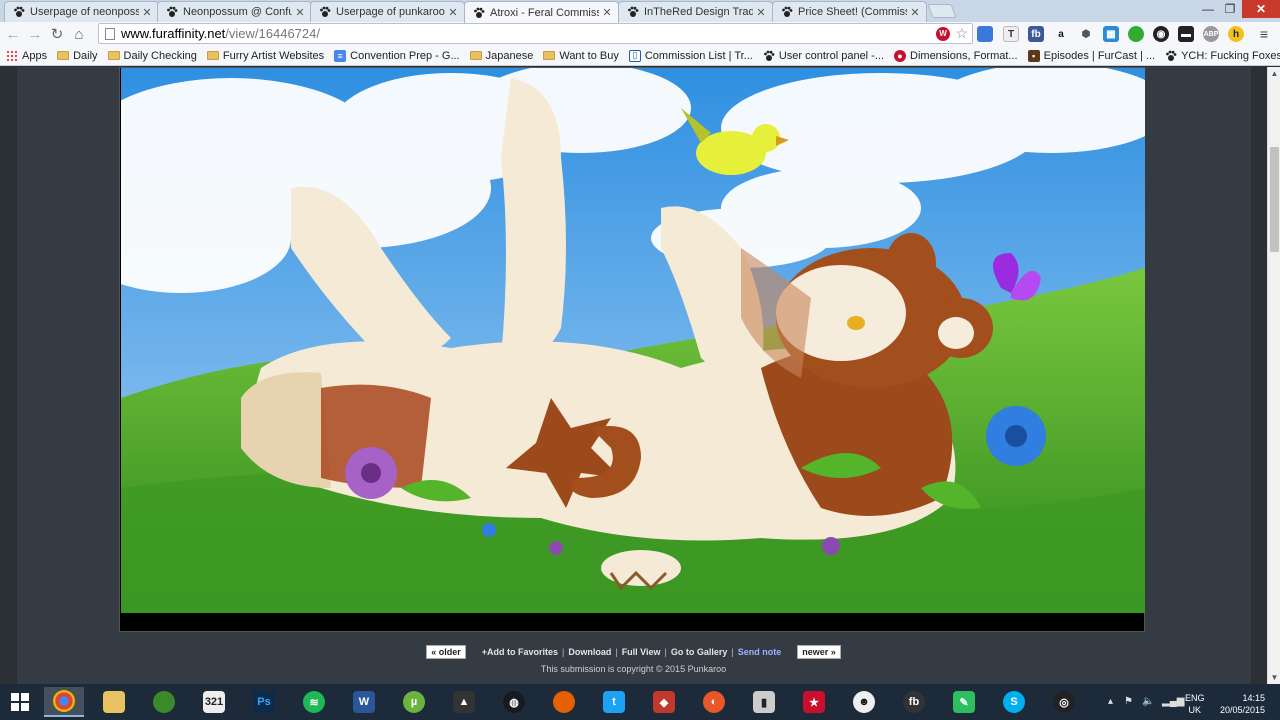  What do you see at coordinates (20, 702) in the screenshot?
I see `start-button` at bounding box center [20, 702].